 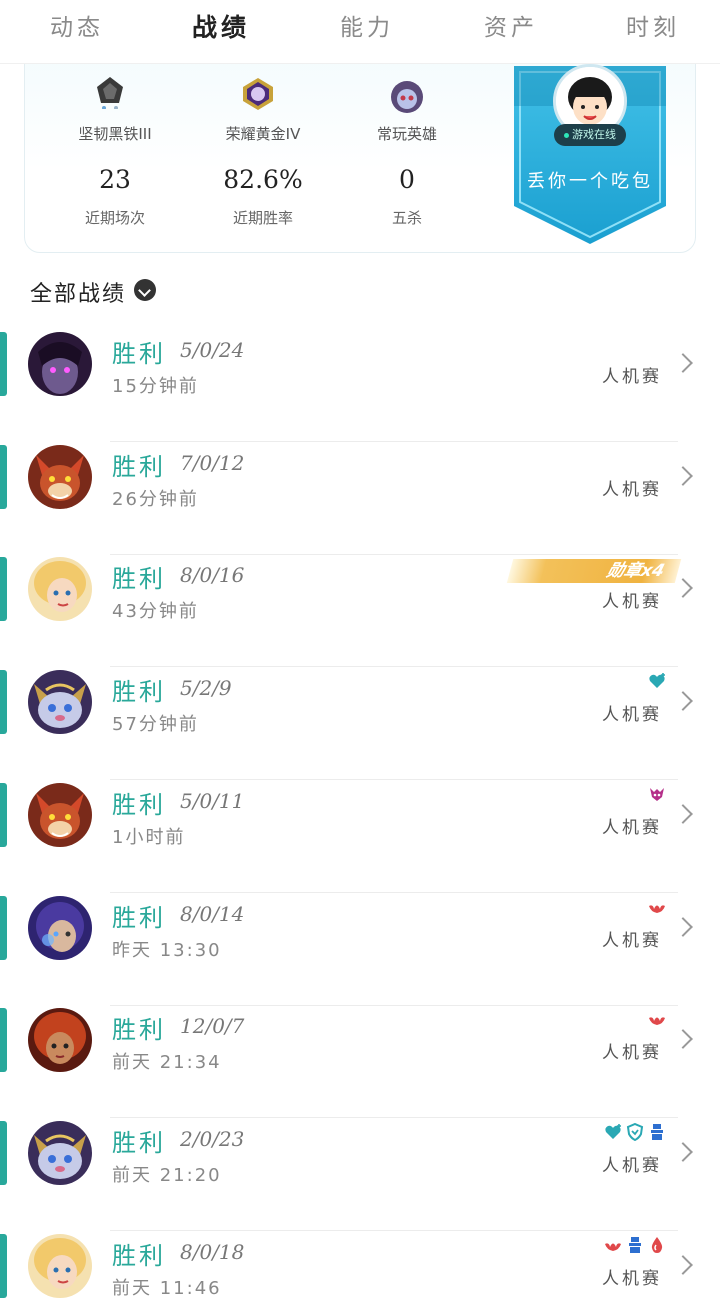 What do you see at coordinates (360, 386) in the screenshot?
I see `match-row: 胜利 5/0/24 15分钟前 人机赛` at bounding box center [360, 386].